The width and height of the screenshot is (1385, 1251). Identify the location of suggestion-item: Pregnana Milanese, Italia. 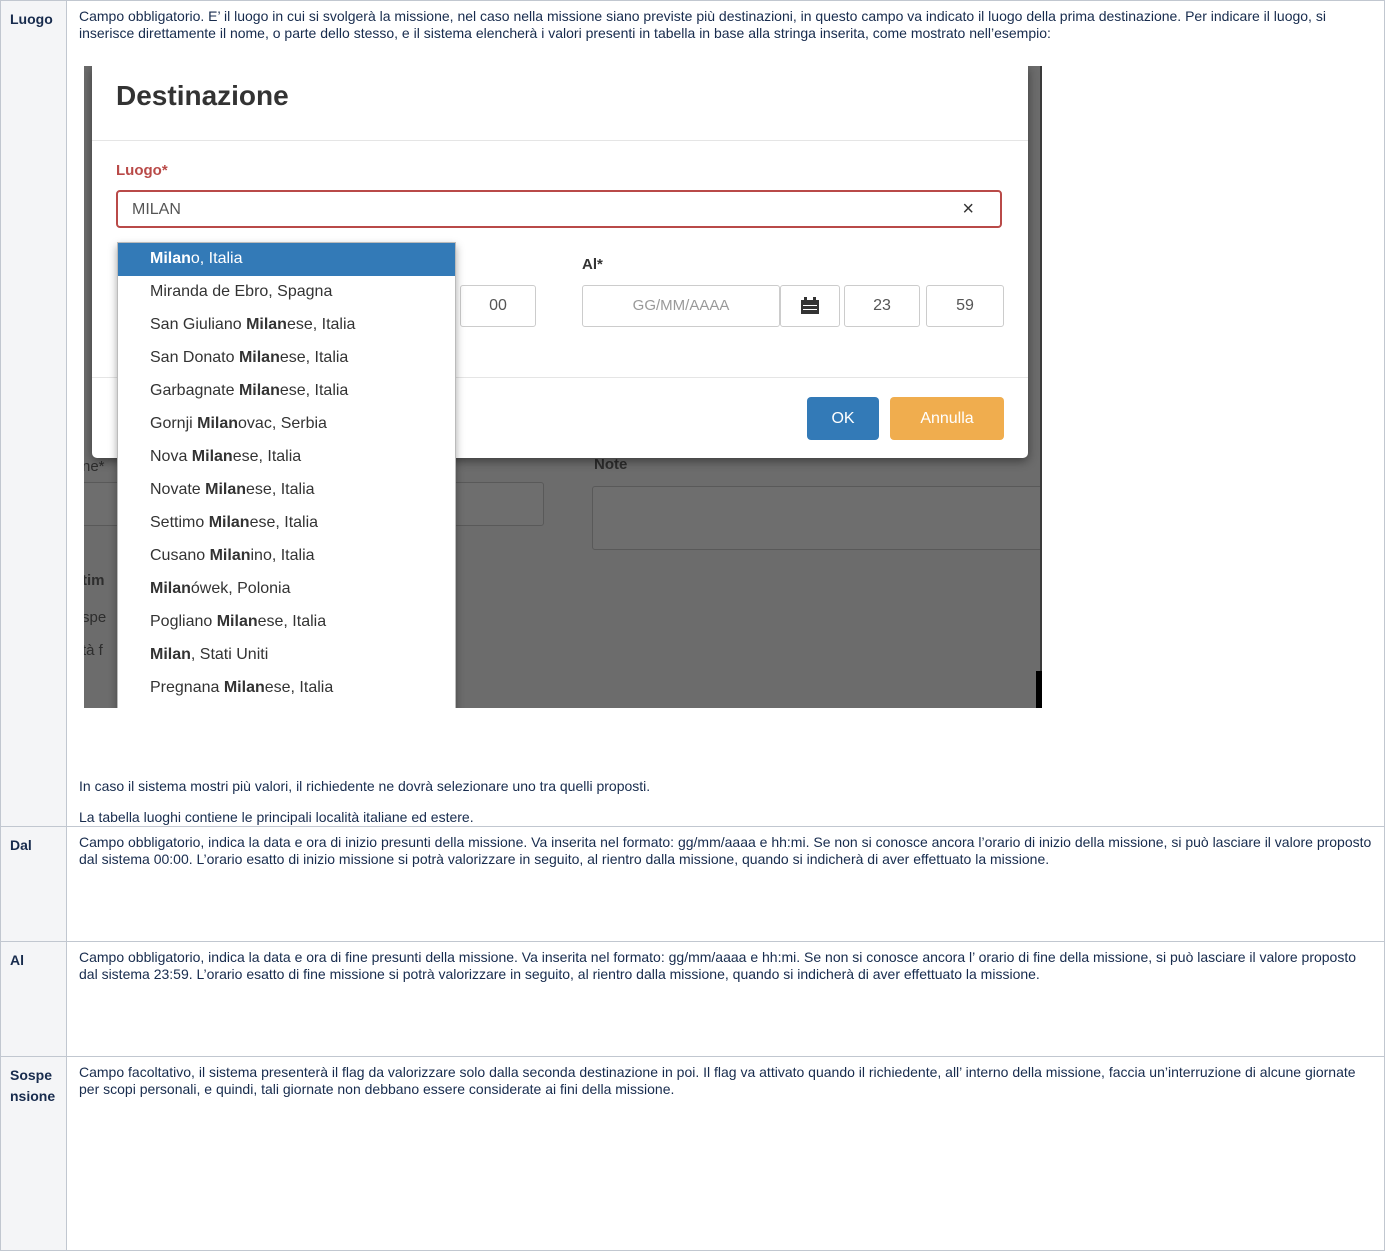
(286, 688).